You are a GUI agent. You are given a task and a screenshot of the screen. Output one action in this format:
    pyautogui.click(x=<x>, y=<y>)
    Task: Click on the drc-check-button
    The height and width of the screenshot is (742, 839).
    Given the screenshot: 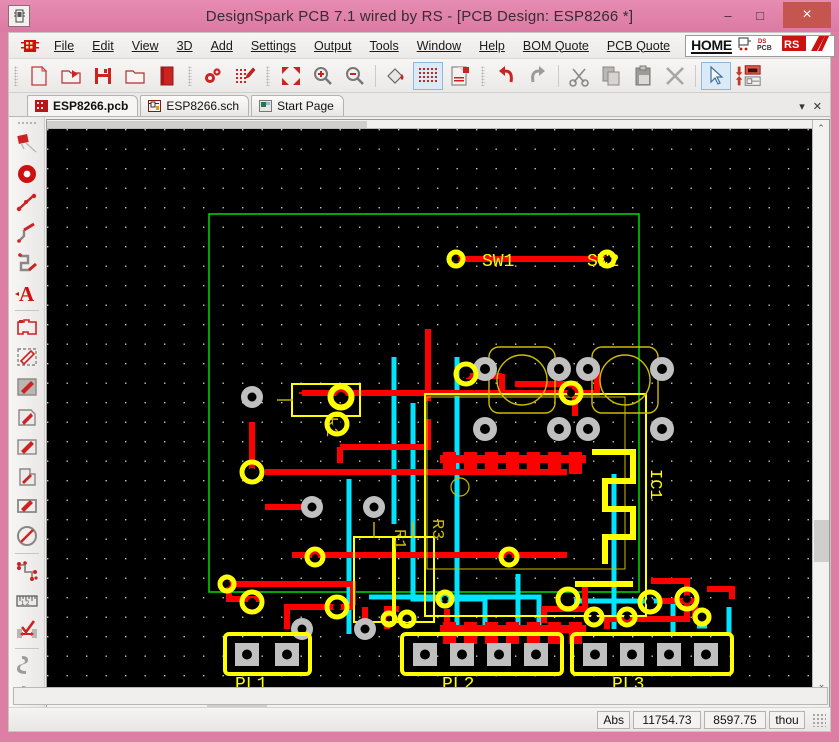 What is the action you would take?
    pyautogui.click(x=27, y=631)
    